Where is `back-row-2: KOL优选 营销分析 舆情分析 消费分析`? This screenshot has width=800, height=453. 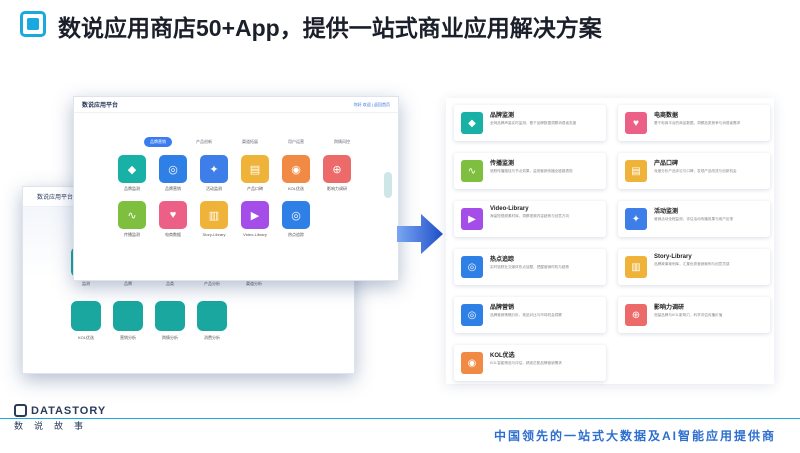
back-row-2: KOL优选 营销分析 舆情分析 消费分析 is located at coordinates (149, 321).